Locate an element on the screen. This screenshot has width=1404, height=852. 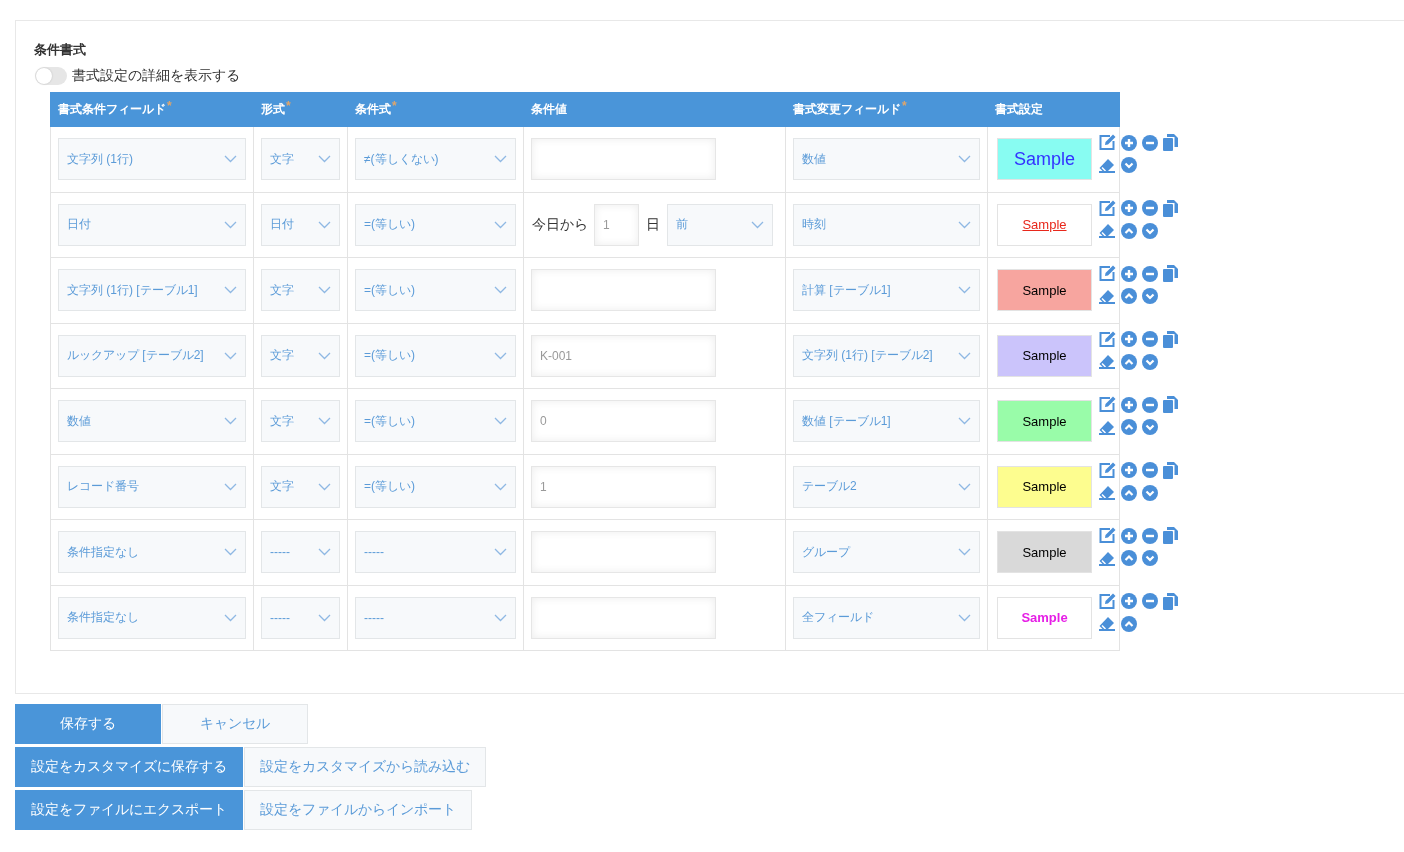
days-input-field: 1 is located at coordinates (616, 224).